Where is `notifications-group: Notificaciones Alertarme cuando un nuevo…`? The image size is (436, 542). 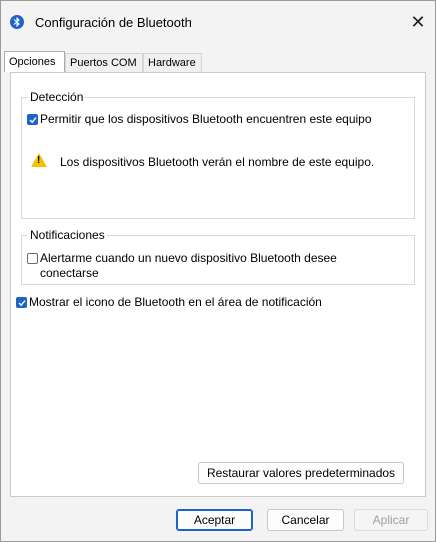 notifications-group: Notificaciones Alertarme cuando un nuevo… is located at coordinates (218, 256).